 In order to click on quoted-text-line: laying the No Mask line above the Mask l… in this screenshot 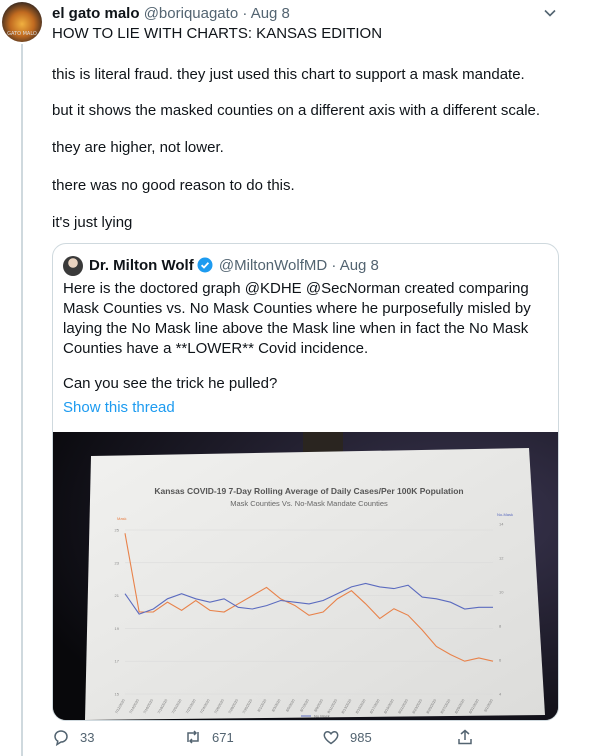, I will do `click(296, 328)`.